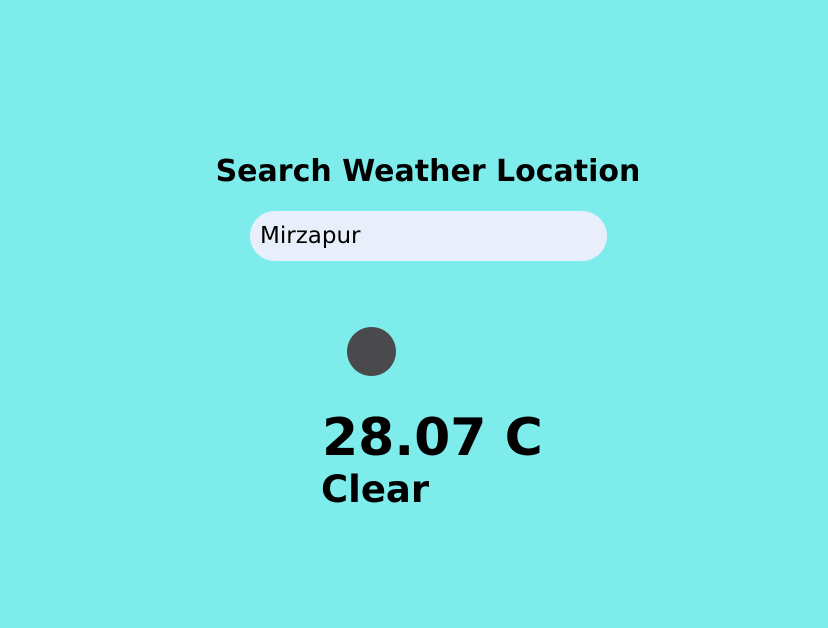 This screenshot has width=828, height=628. What do you see at coordinates (428, 171) in the screenshot?
I see `page-title: Search Weather Location` at bounding box center [428, 171].